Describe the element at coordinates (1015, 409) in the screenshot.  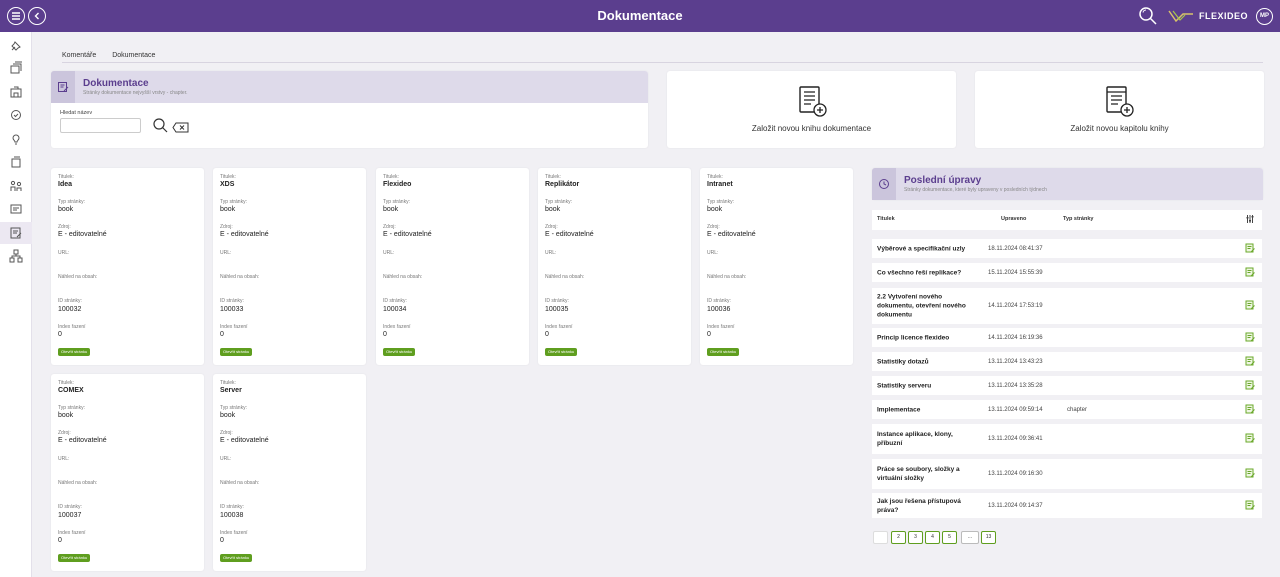
I see `recent-row-date: 13.11.2024 09:59:14` at that location.